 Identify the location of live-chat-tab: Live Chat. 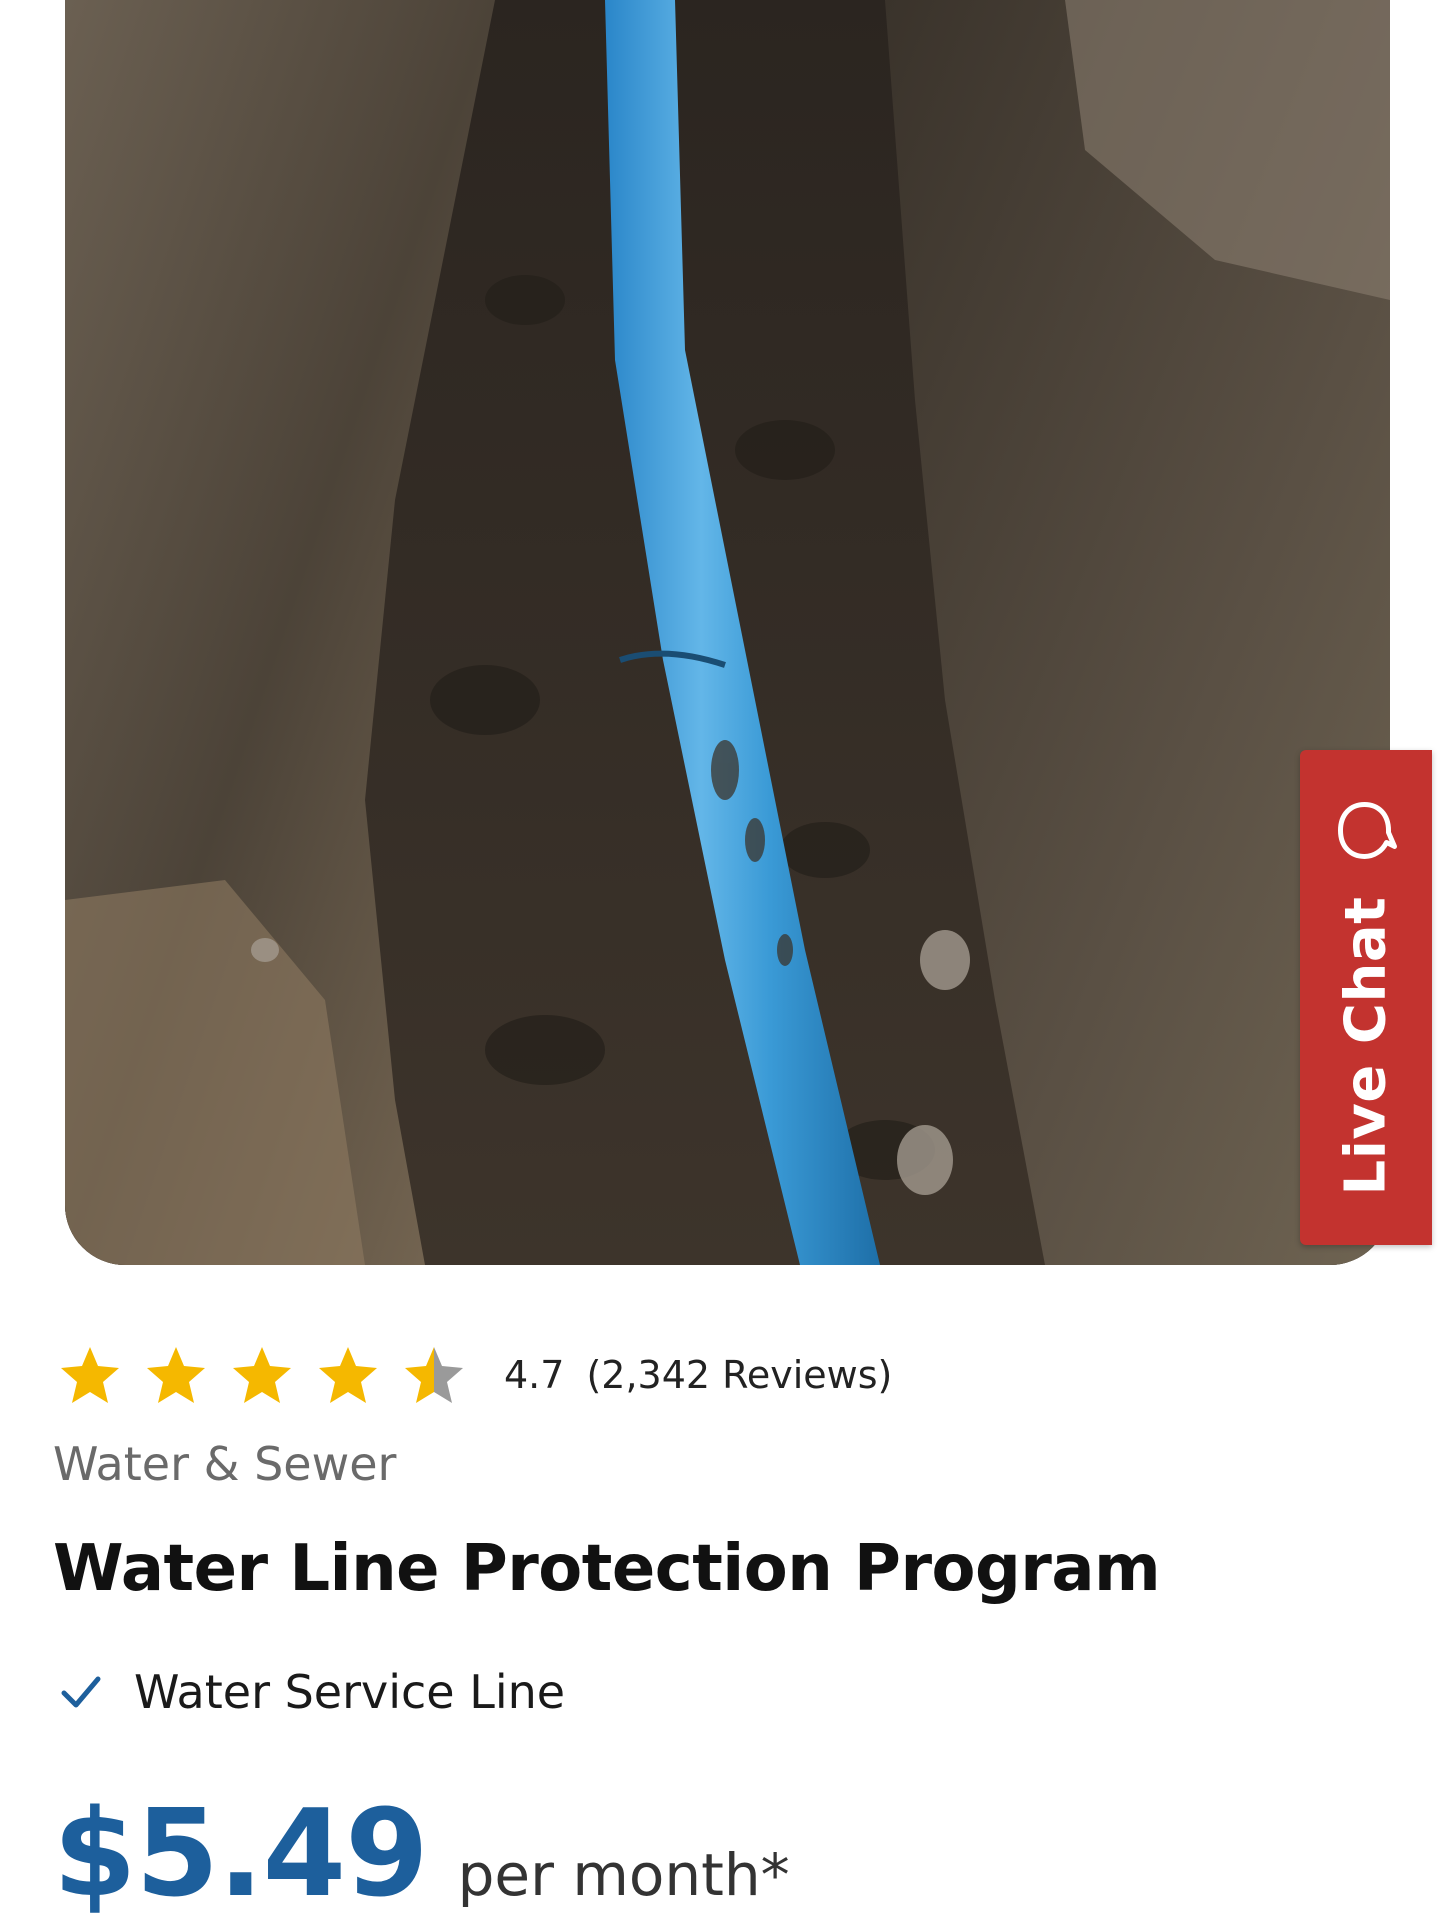
(1366, 997).